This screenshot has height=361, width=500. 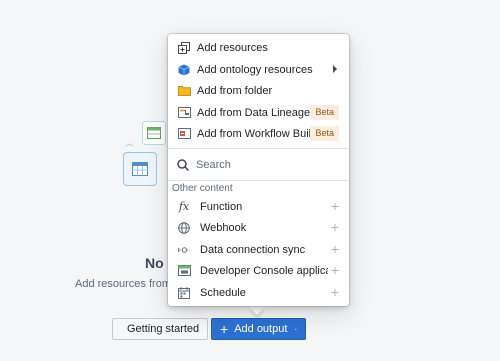 I want to click on ontology-cube-icon, so click(x=184, y=70).